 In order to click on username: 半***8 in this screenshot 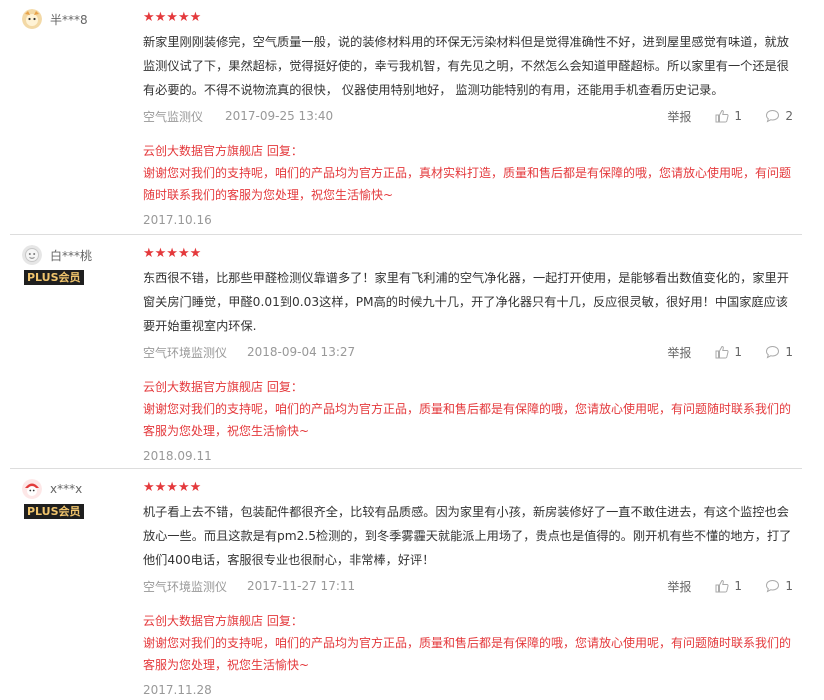, I will do `click(69, 19)`.